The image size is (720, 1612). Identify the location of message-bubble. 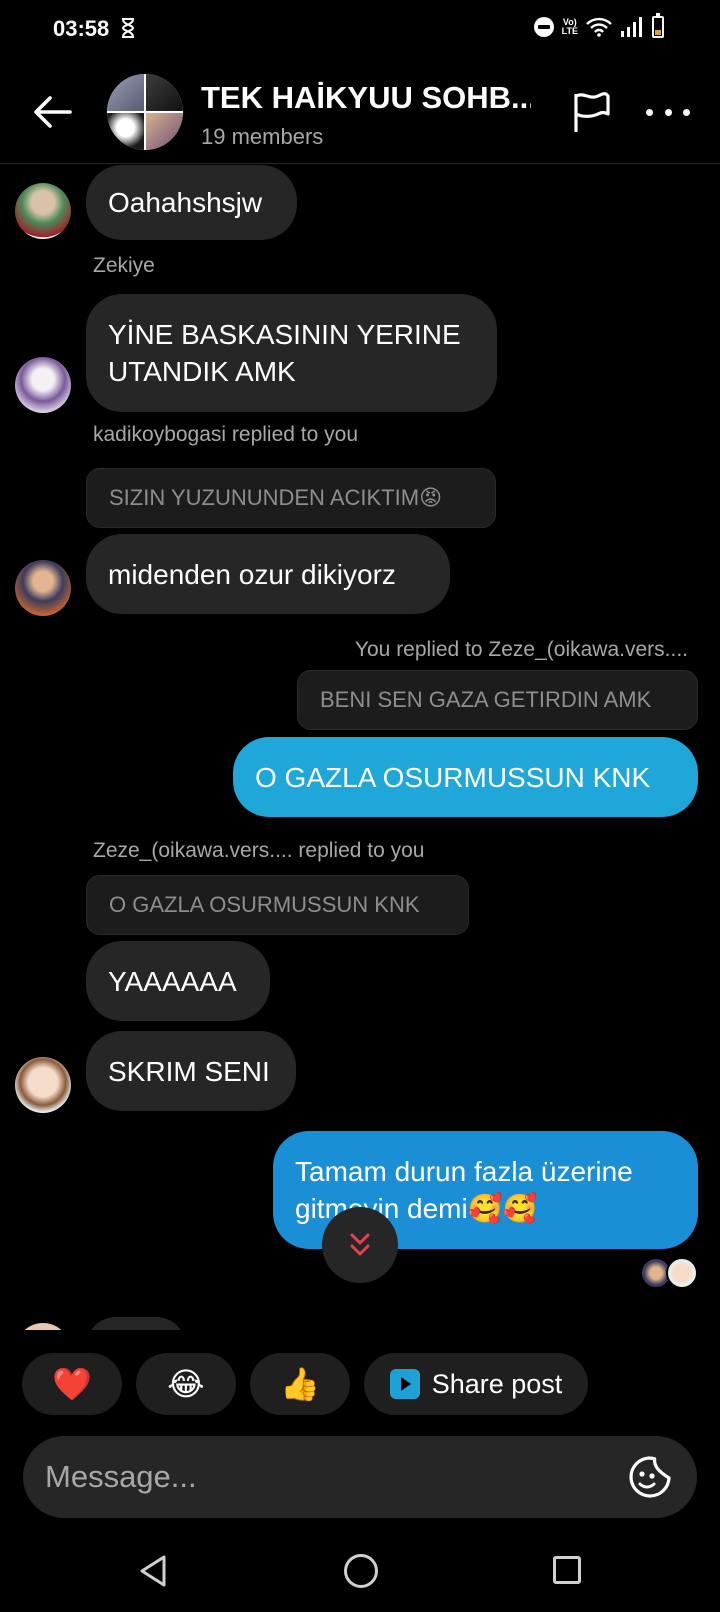
(136, 1323).